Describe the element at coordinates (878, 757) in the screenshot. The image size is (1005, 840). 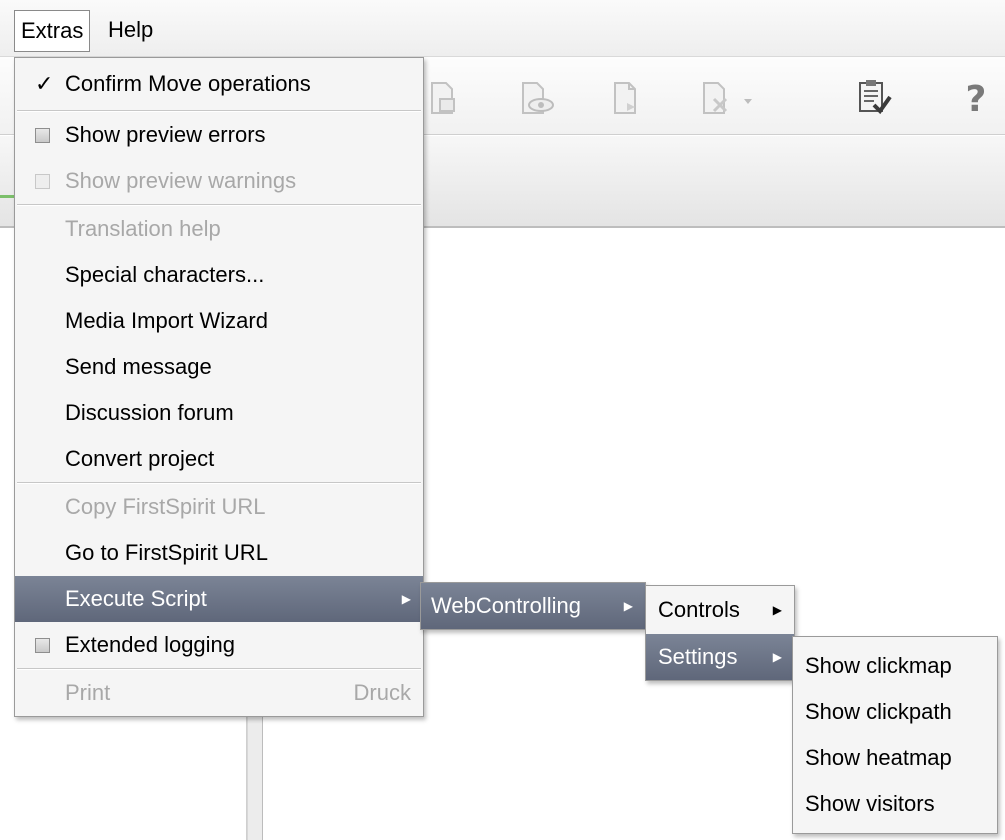
I see `menu-item-label: Show heatmap` at that location.